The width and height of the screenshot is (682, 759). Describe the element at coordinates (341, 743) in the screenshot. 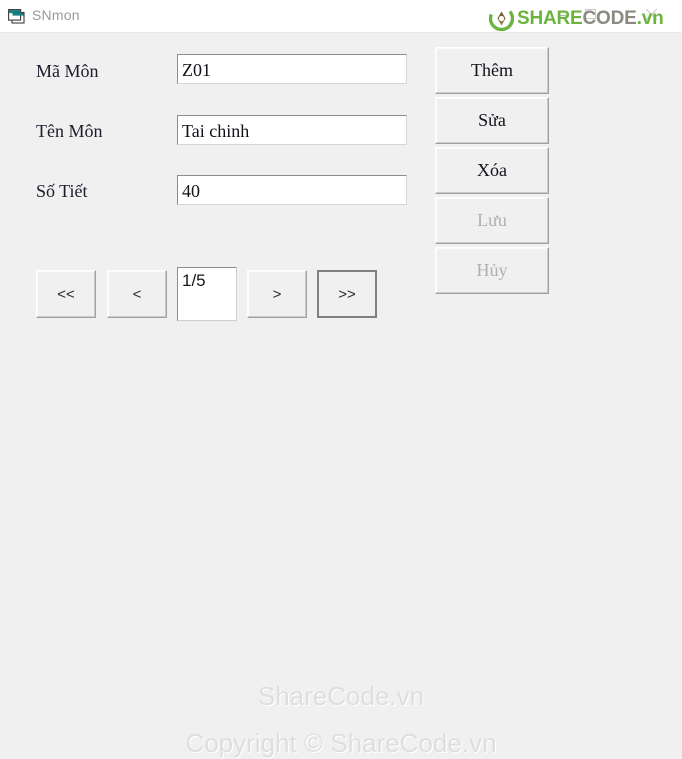

I see `footer-watermark-copyright: Copyright © ShareCode.vn` at that location.